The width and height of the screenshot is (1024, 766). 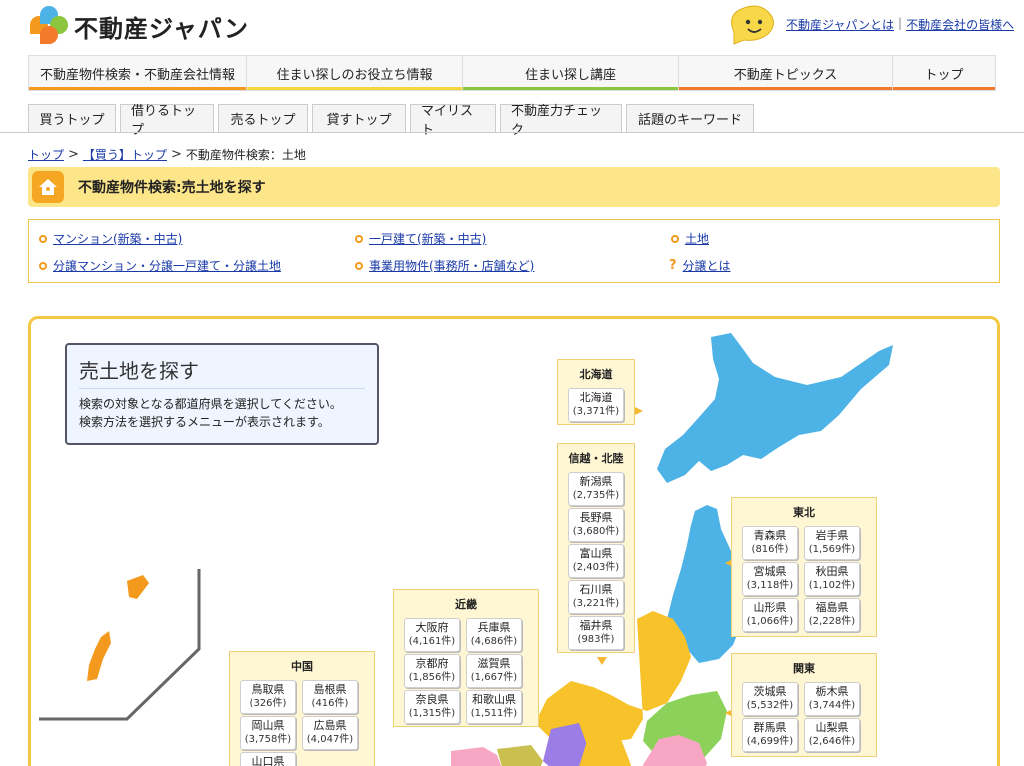 What do you see at coordinates (832, 615) in the screenshot?
I see `pref-fukushima: 福島県 (2,228件)` at bounding box center [832, 615].